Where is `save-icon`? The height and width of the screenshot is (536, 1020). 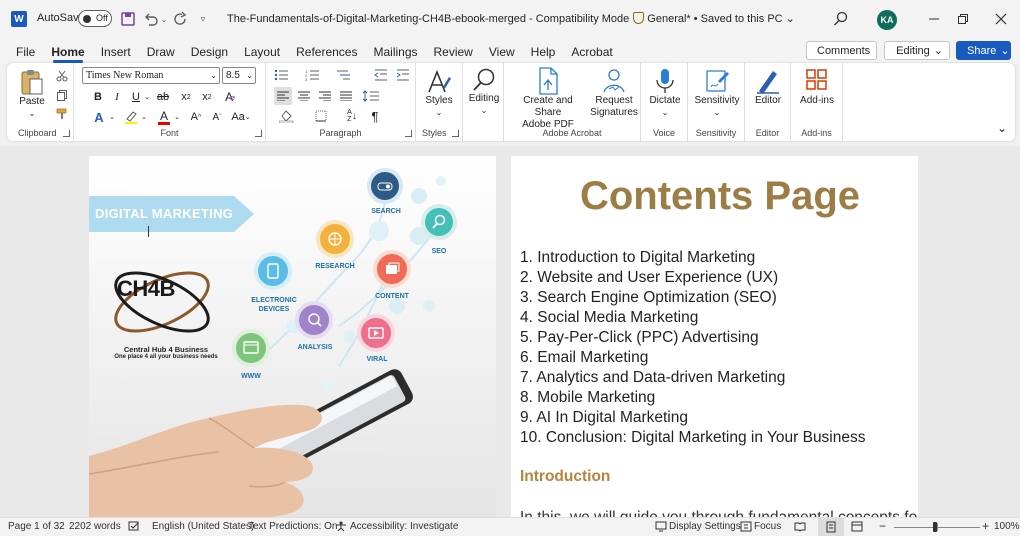 save-icon is located at coordinates (128, 19).